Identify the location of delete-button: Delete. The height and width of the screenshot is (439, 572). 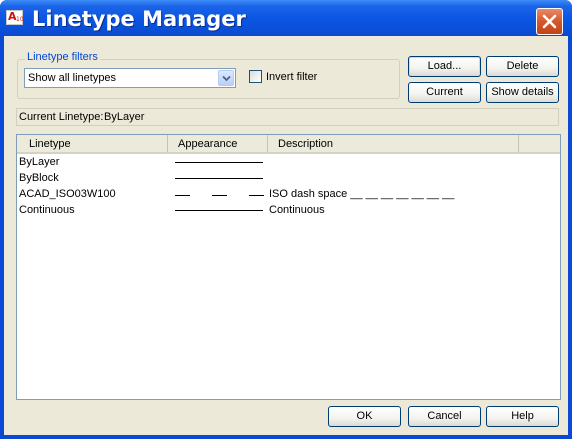
(522, 66).